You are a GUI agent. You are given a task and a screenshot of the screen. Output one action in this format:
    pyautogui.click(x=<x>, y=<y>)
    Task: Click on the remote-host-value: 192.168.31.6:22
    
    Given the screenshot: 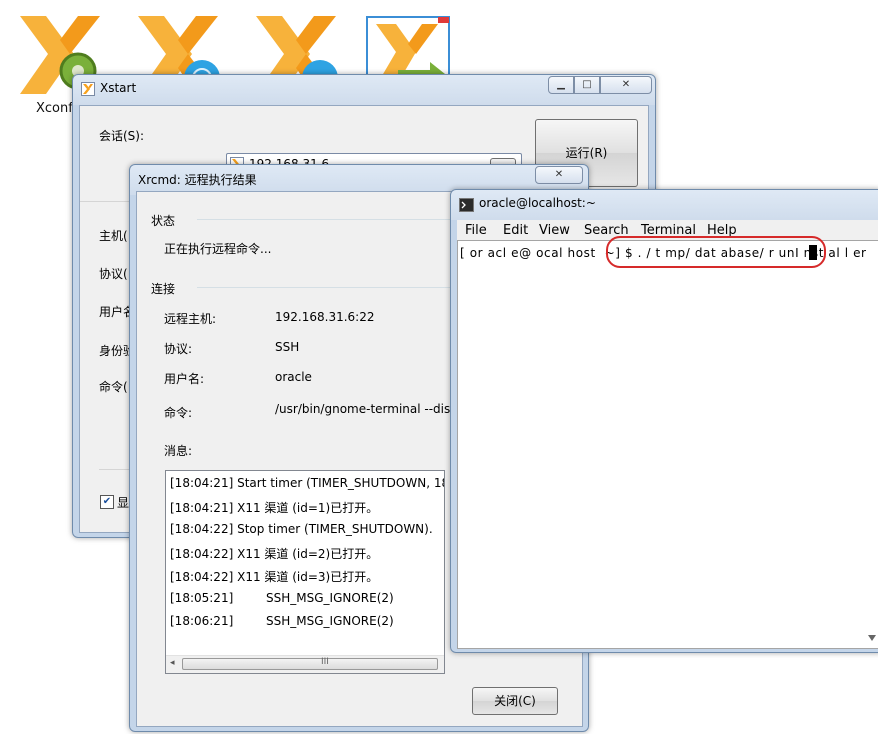 What is the action you would take?
    pyautogui.click(x=325, y=317)
    